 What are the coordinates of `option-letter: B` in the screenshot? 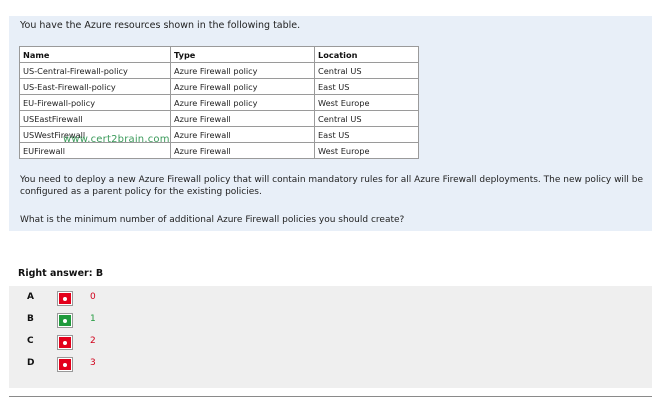 It's located at (30, 319).